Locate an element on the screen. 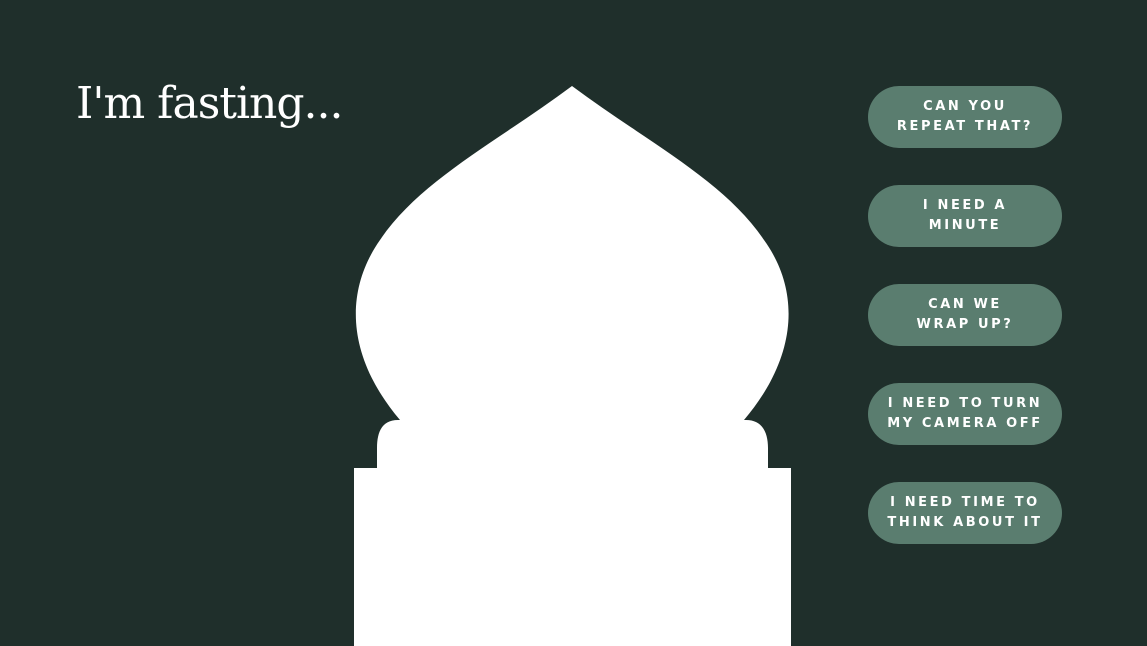  think-about-it-button-label: I NEED TIME TO THINK ABOUT IT is located at coordinates (965, 512).